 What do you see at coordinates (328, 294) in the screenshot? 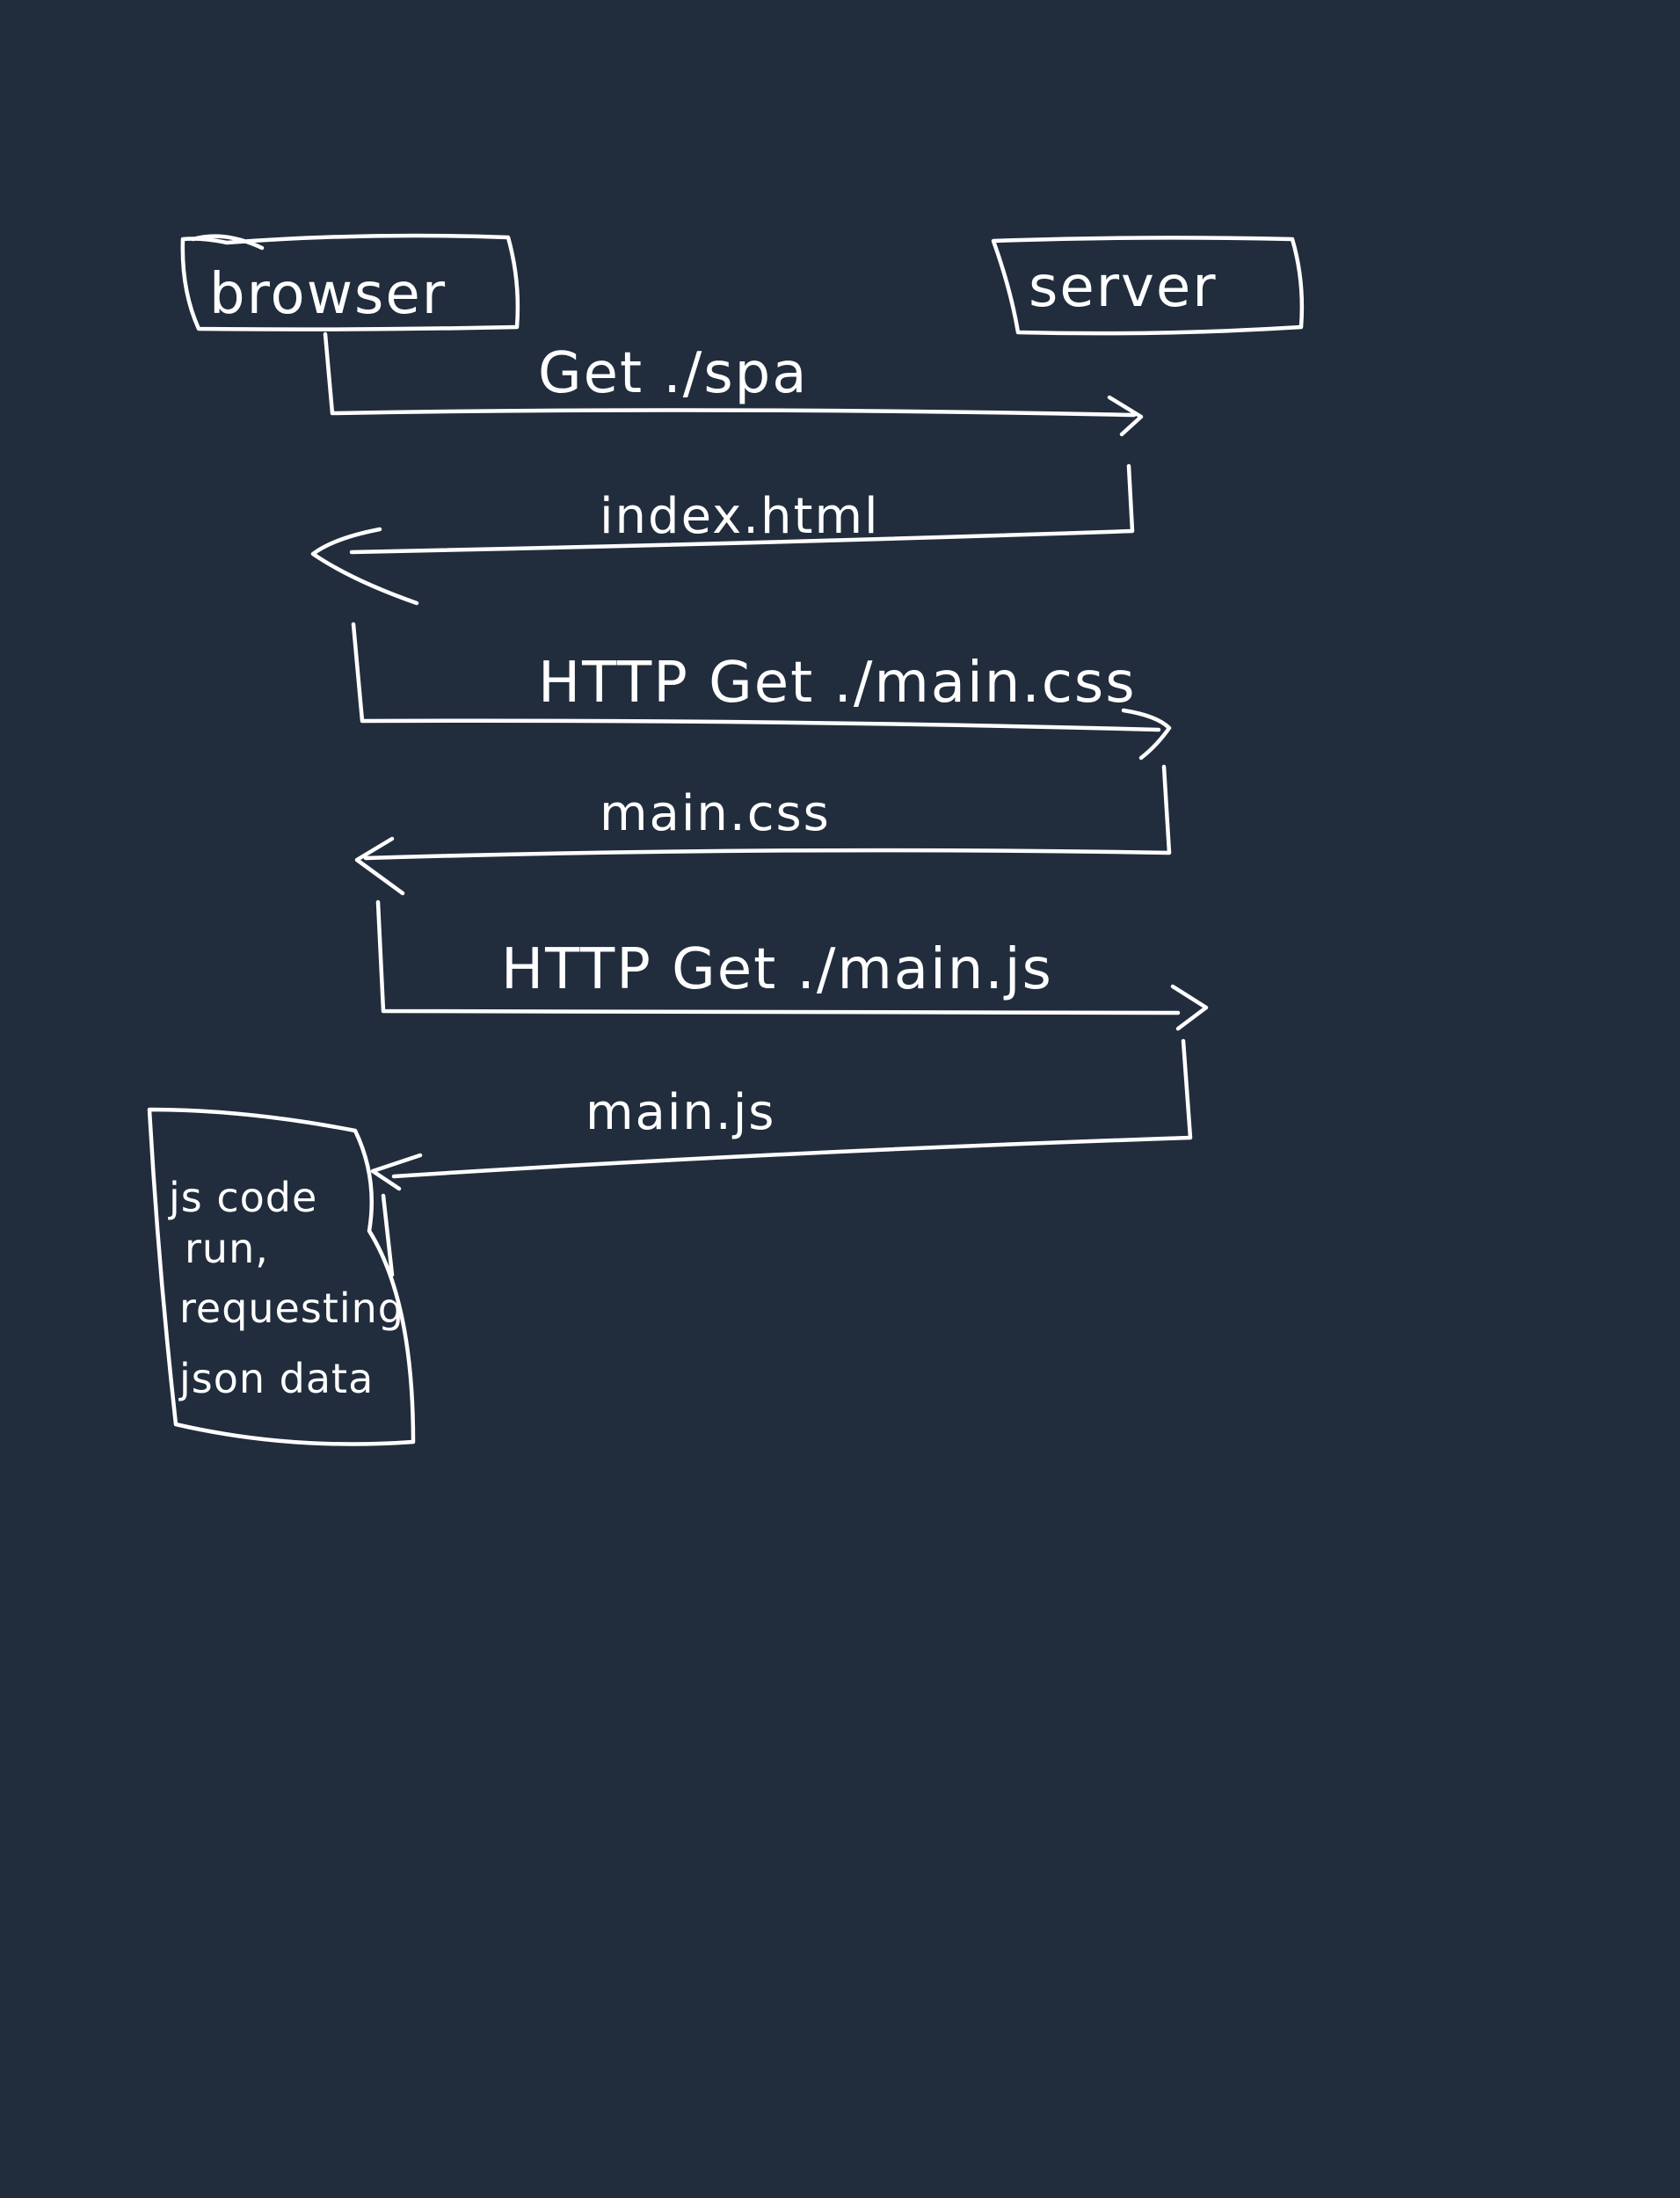
I see `browser-label: browser` at bounding box center [328, 294].